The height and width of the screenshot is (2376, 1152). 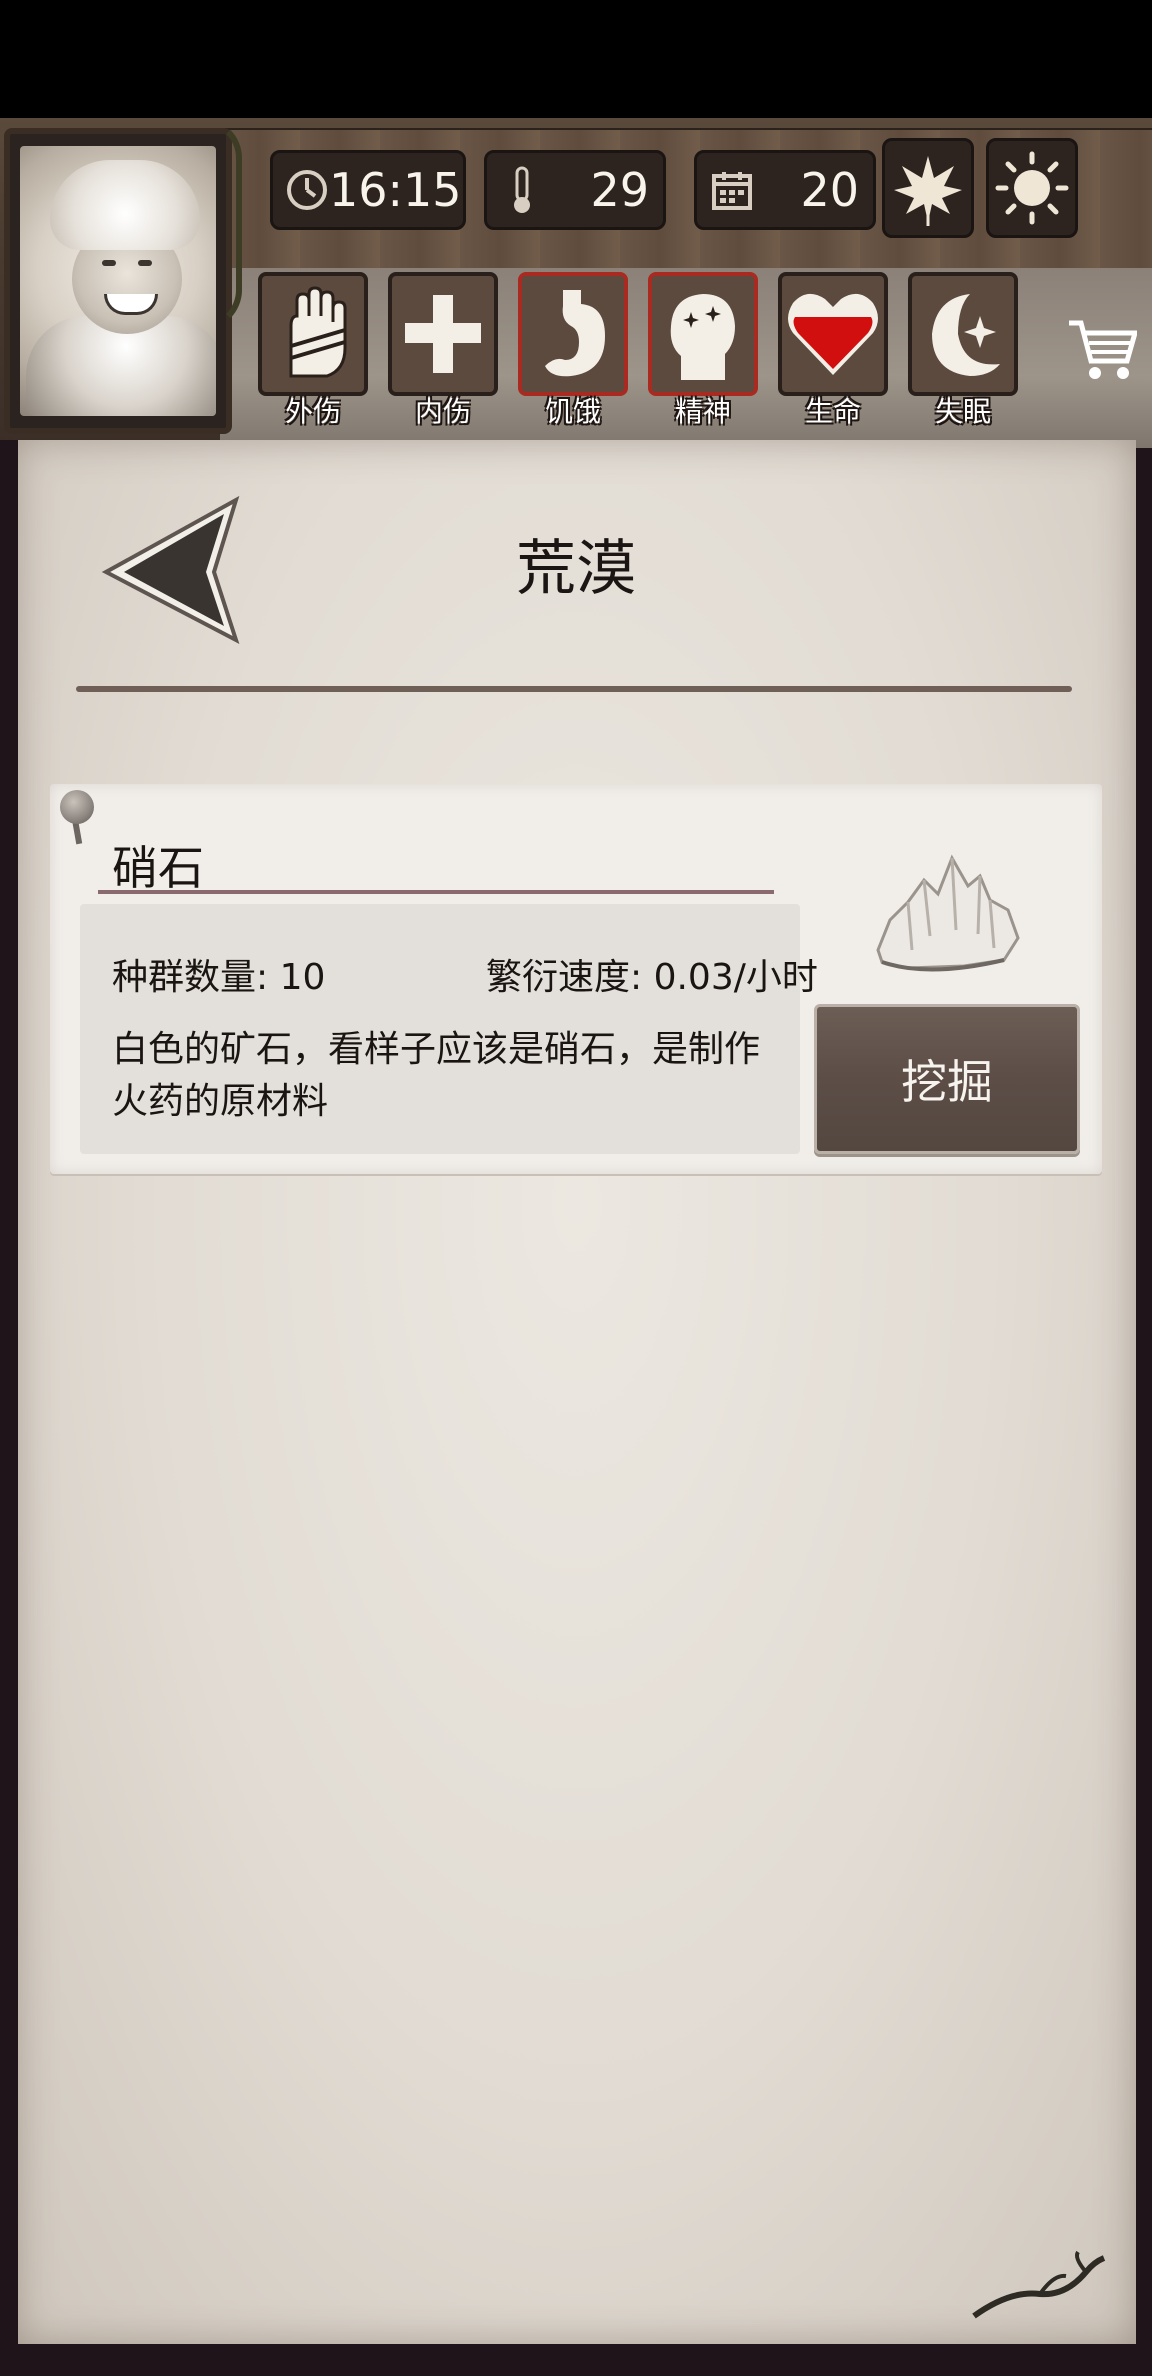 I want to click on day-value: 20, so click(x=829, y=190).